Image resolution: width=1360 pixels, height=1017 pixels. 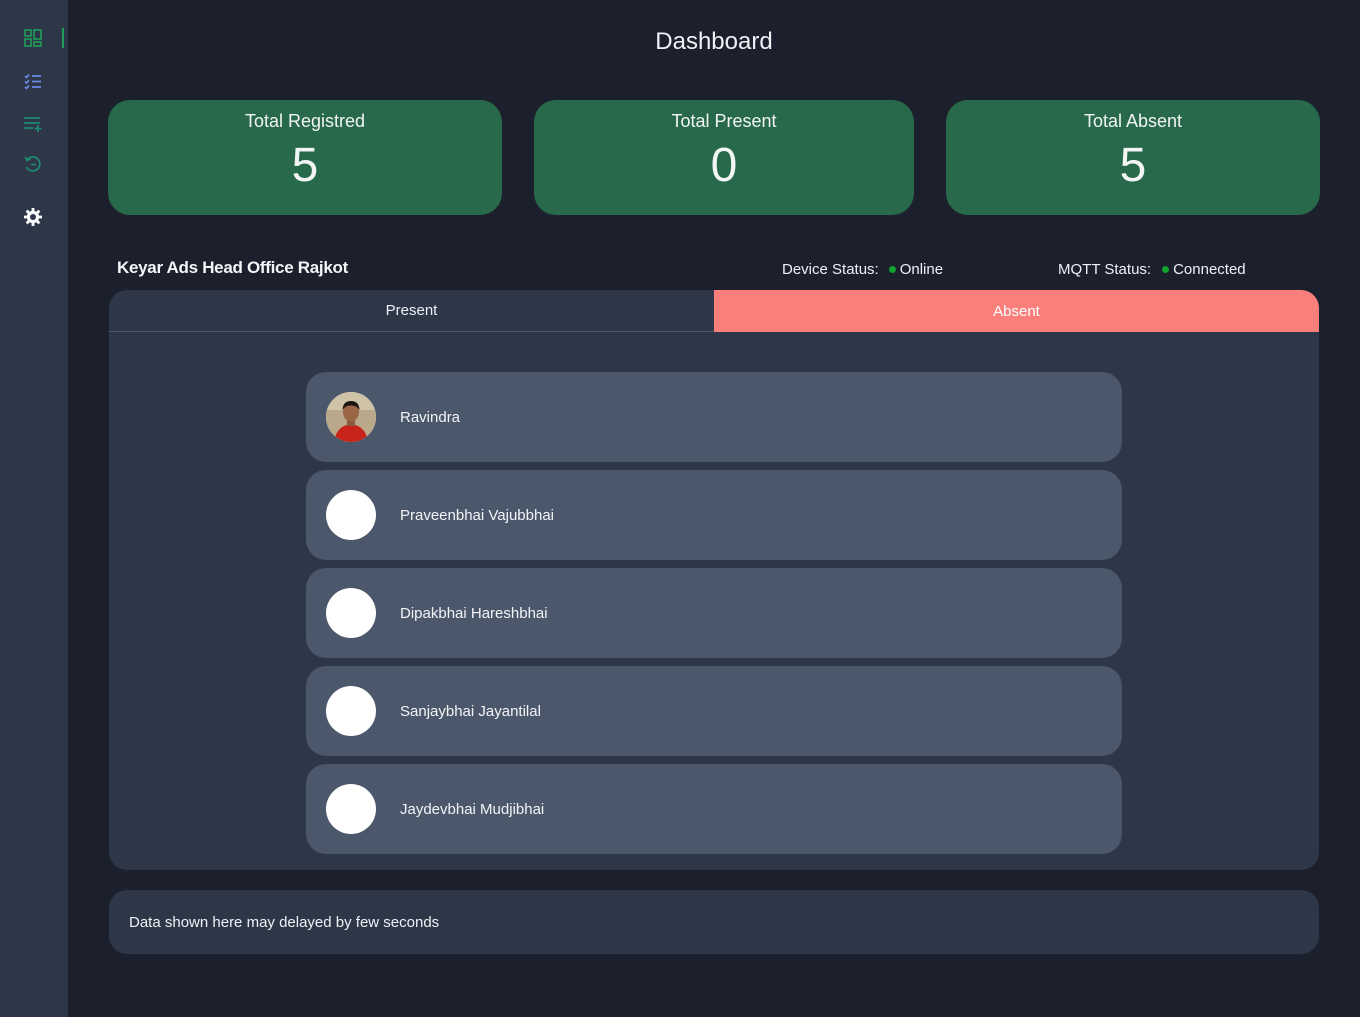 What do you see at coordinates (714, 711) in the screenshot?
I see `list-item: Sanjaybhai Jayantilal` at bounding box center [714, 711].